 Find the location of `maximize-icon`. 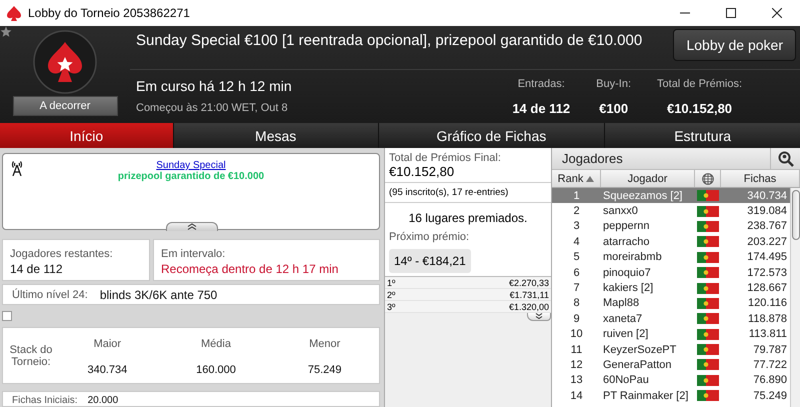

maximize-icon is located at coordinates (731, 13).